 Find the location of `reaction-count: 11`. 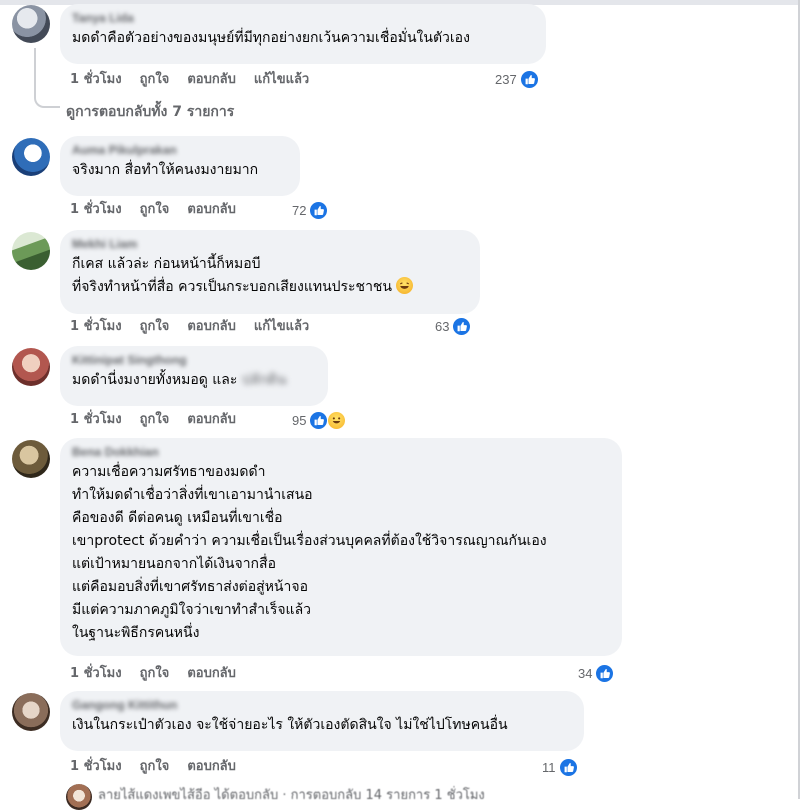

reaction-count: 11 is located at coordinates (560, 767).